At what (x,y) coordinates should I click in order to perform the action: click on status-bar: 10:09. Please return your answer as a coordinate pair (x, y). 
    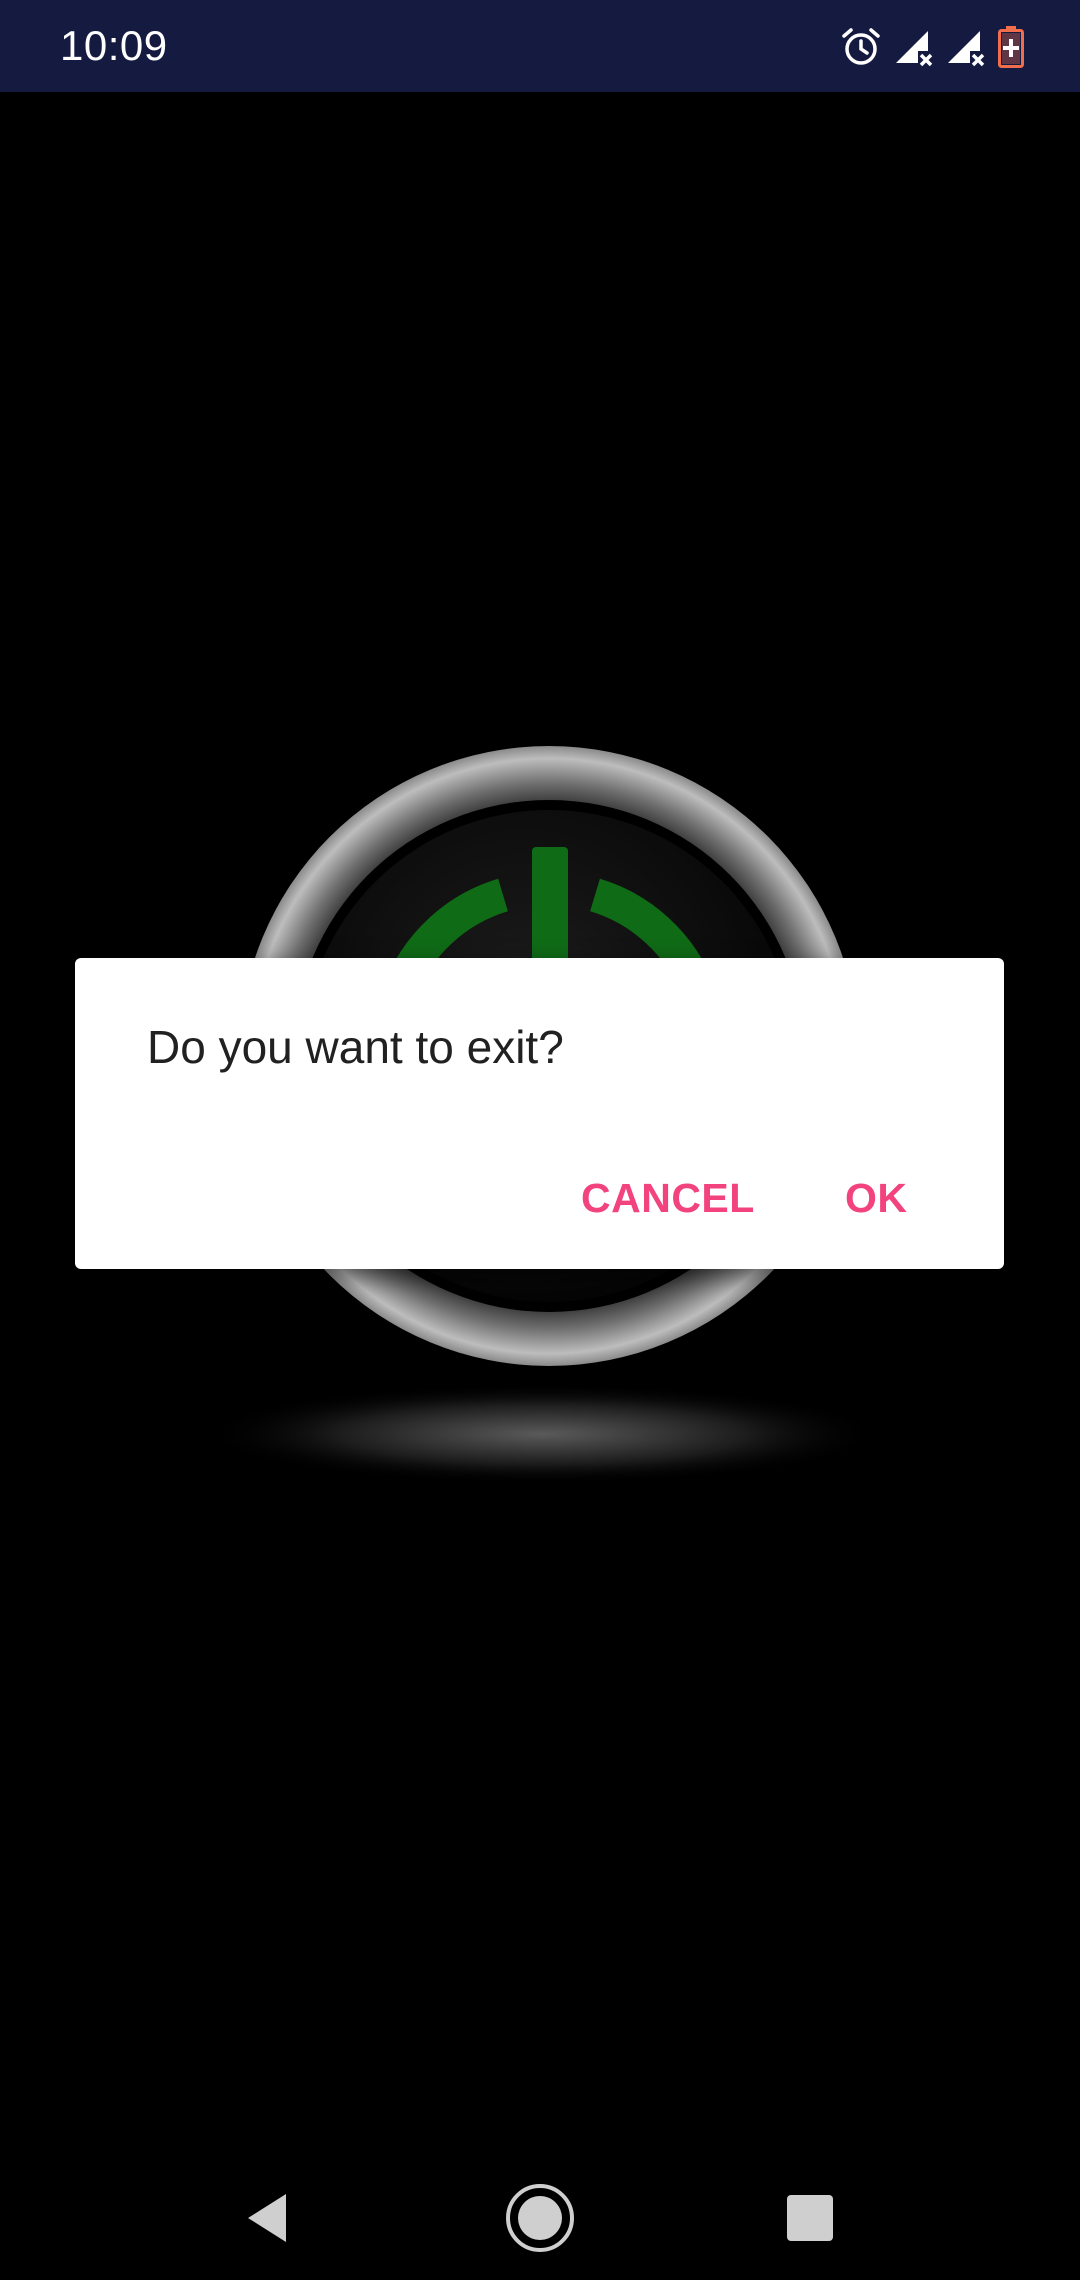
    Looking at the image, I should click on (540, 46).